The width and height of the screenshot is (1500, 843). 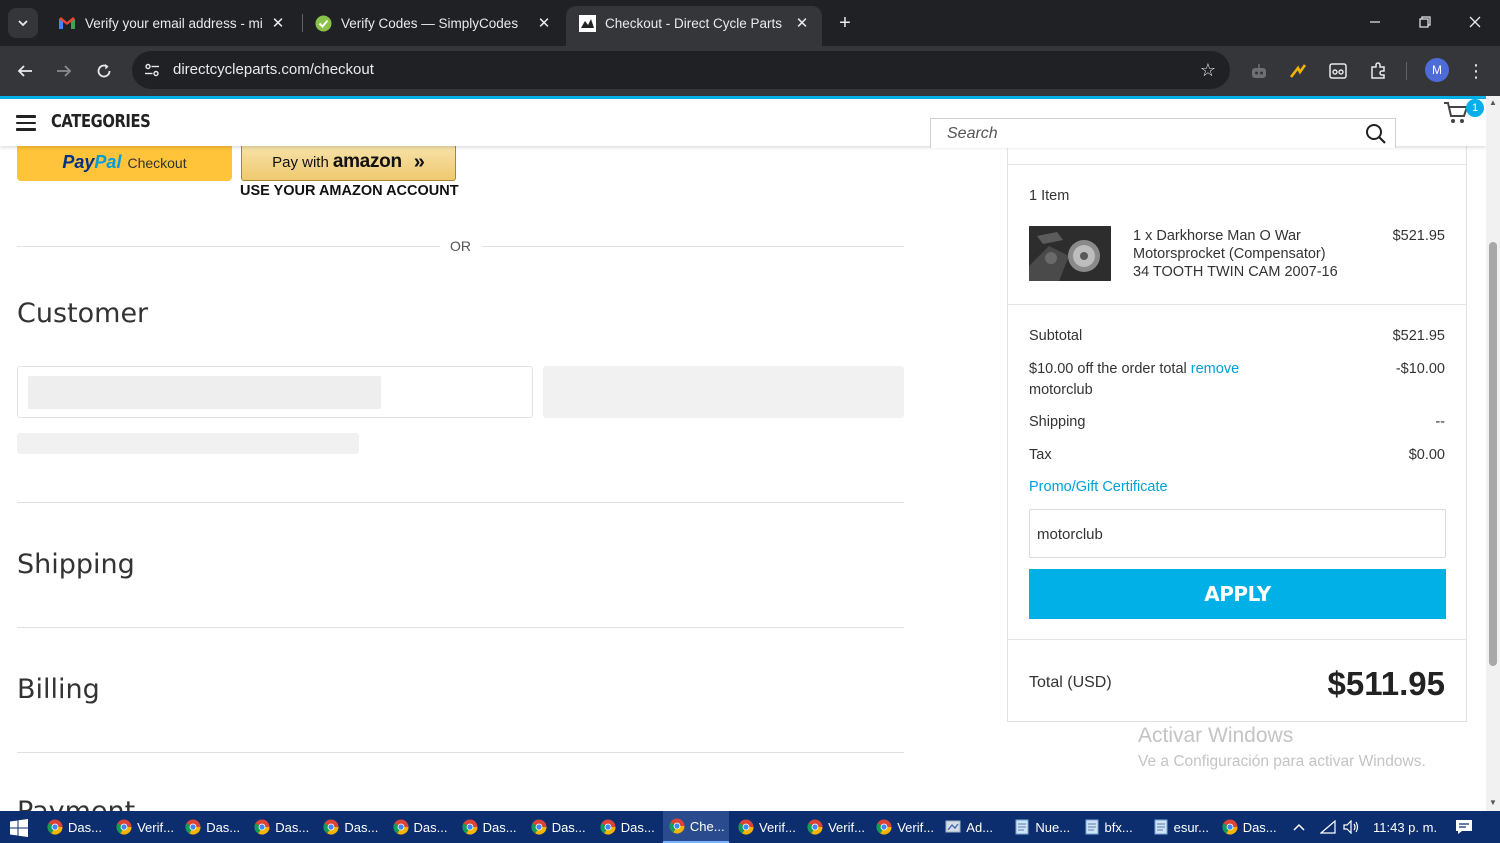 What do you see at coordinates (972, 133) in the screenshot?
I see `search-placeholder: Search` at bounding box center [972, 133].